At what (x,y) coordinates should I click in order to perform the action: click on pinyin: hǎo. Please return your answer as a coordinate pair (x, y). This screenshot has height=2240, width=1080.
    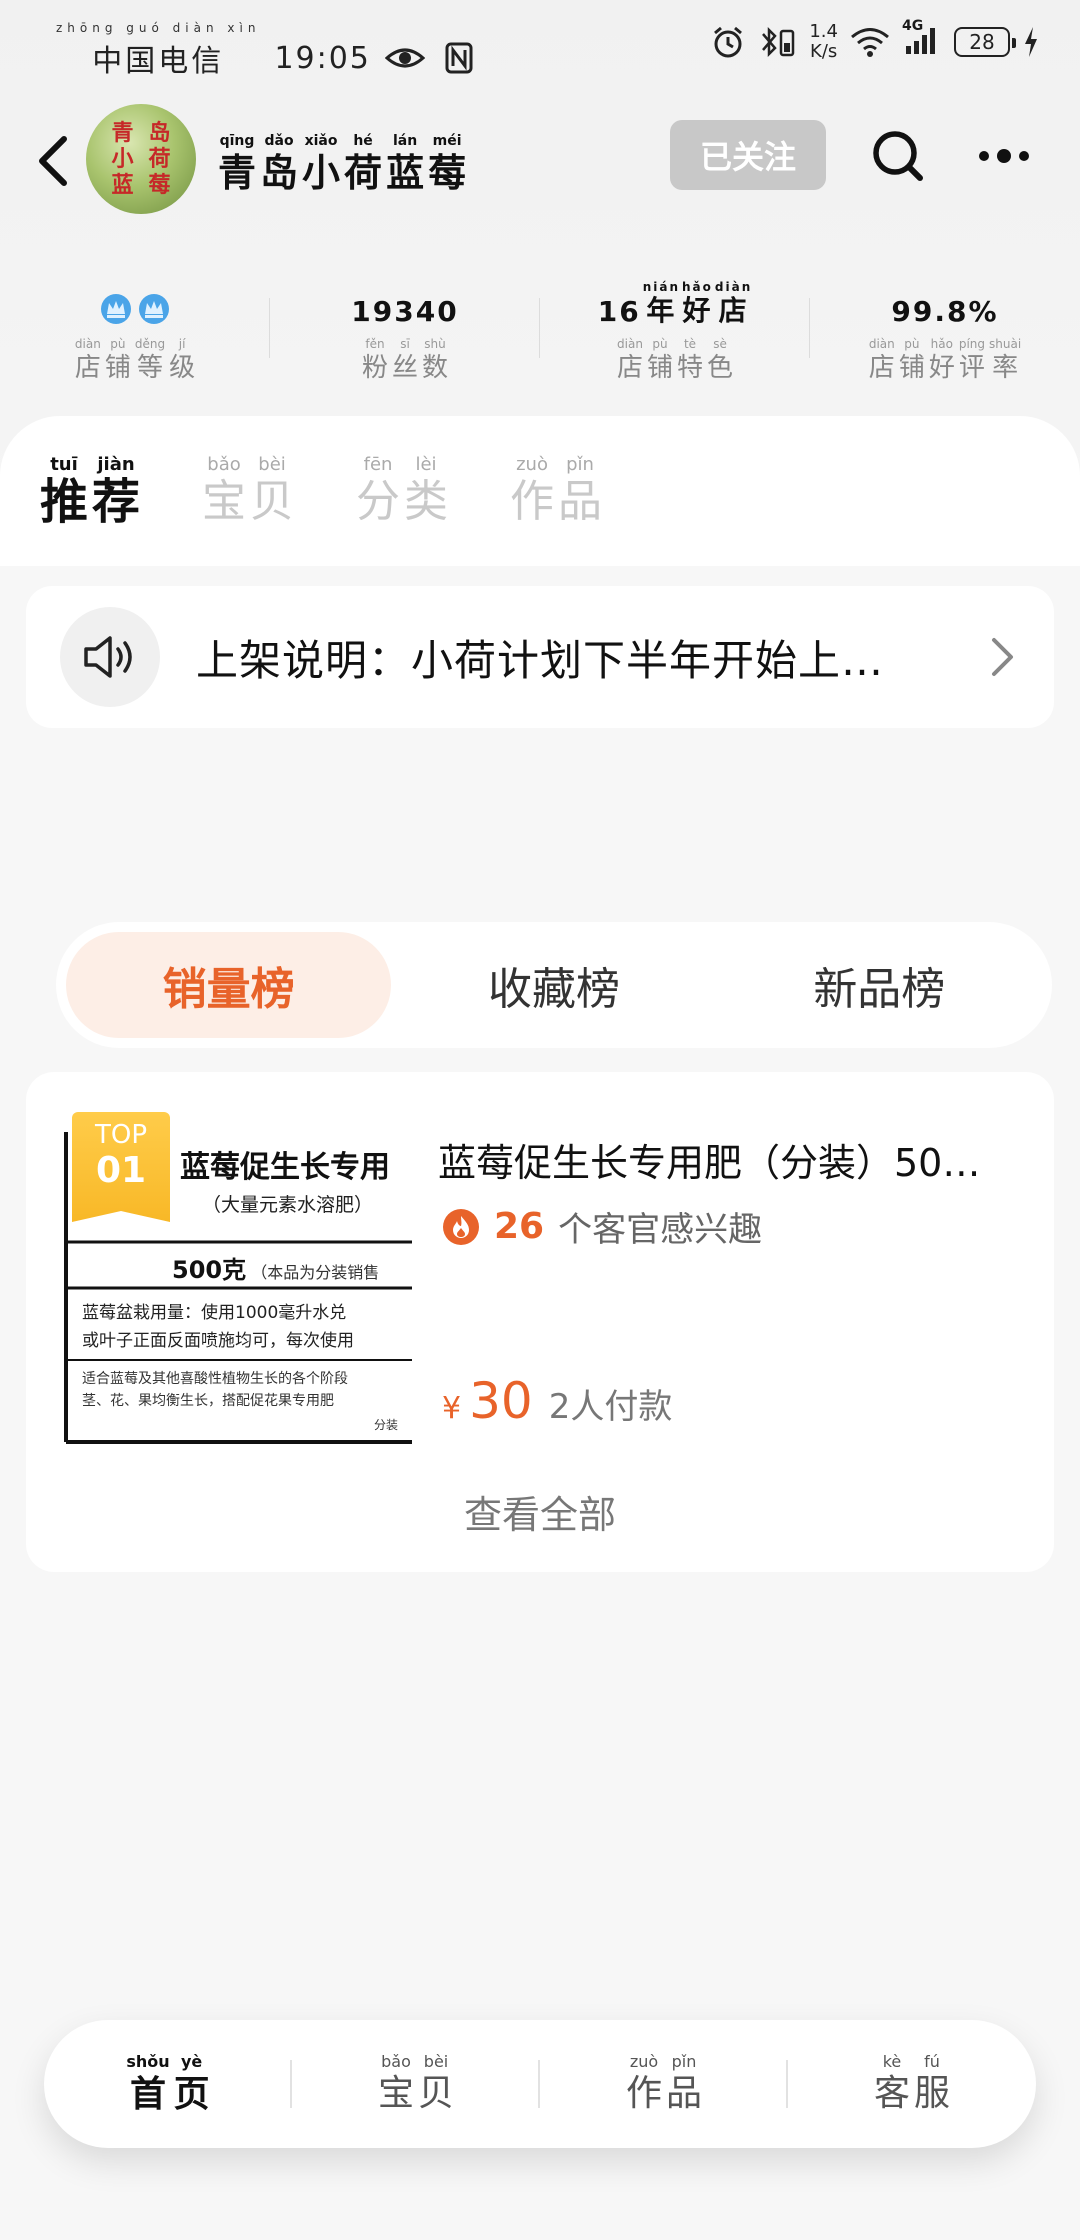
    Looking at the image, I should click on (697, 287).